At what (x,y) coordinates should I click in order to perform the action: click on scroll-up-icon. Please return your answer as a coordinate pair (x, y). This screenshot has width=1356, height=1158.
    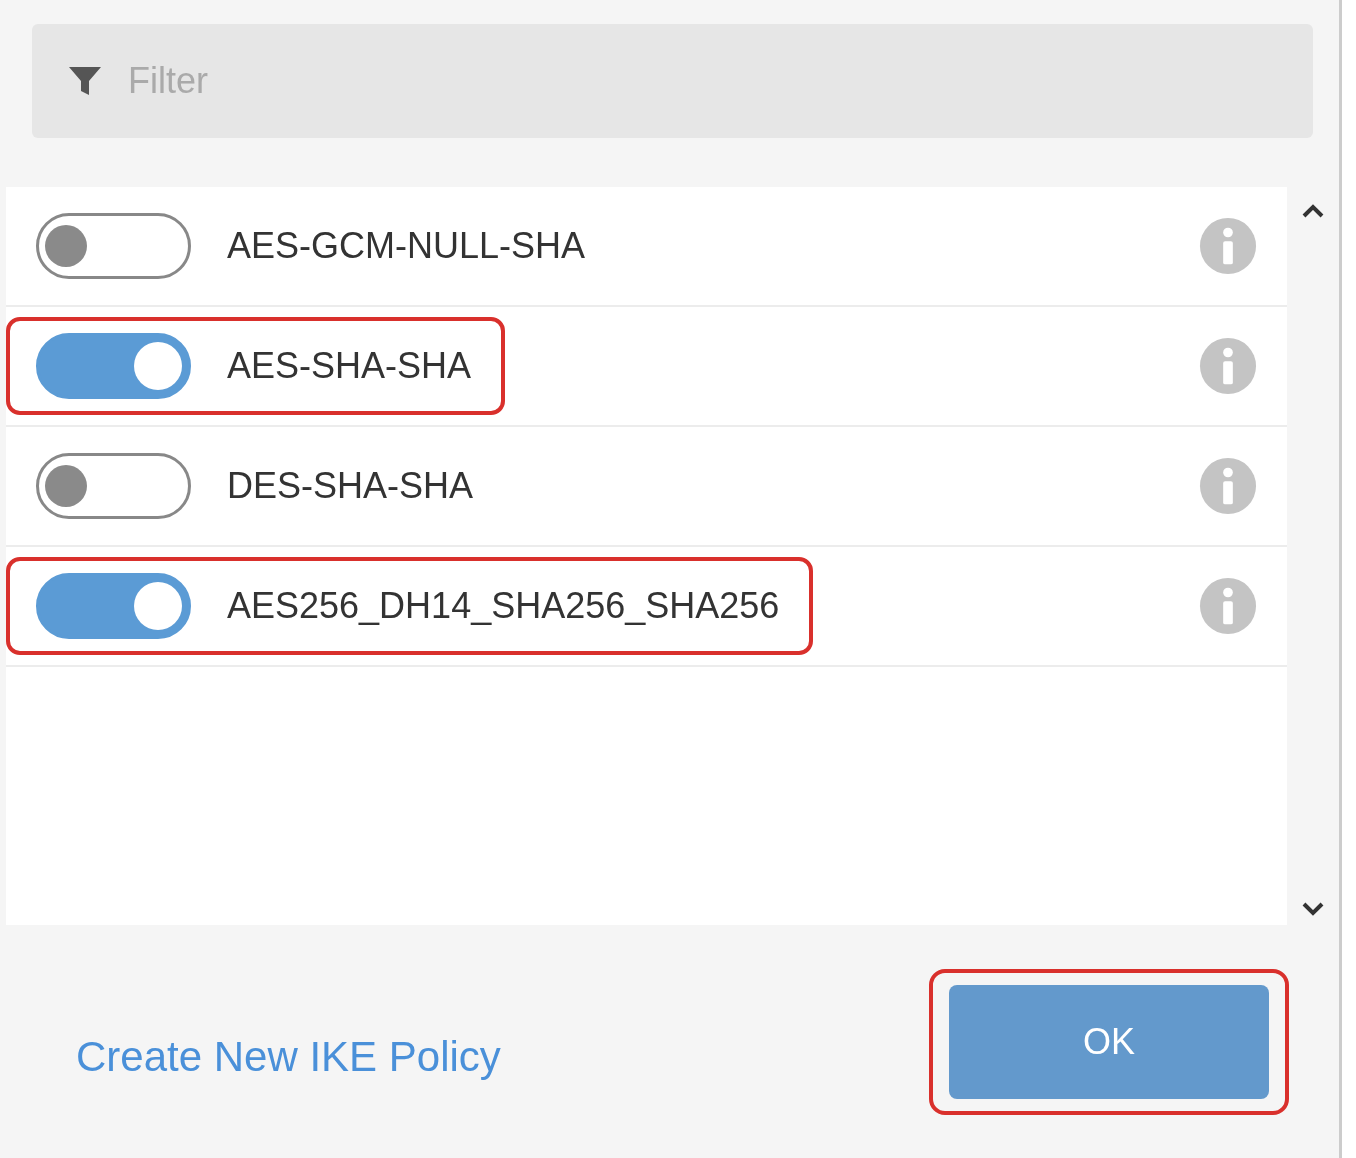
    Looking at the image, I should click on (1313, 211).